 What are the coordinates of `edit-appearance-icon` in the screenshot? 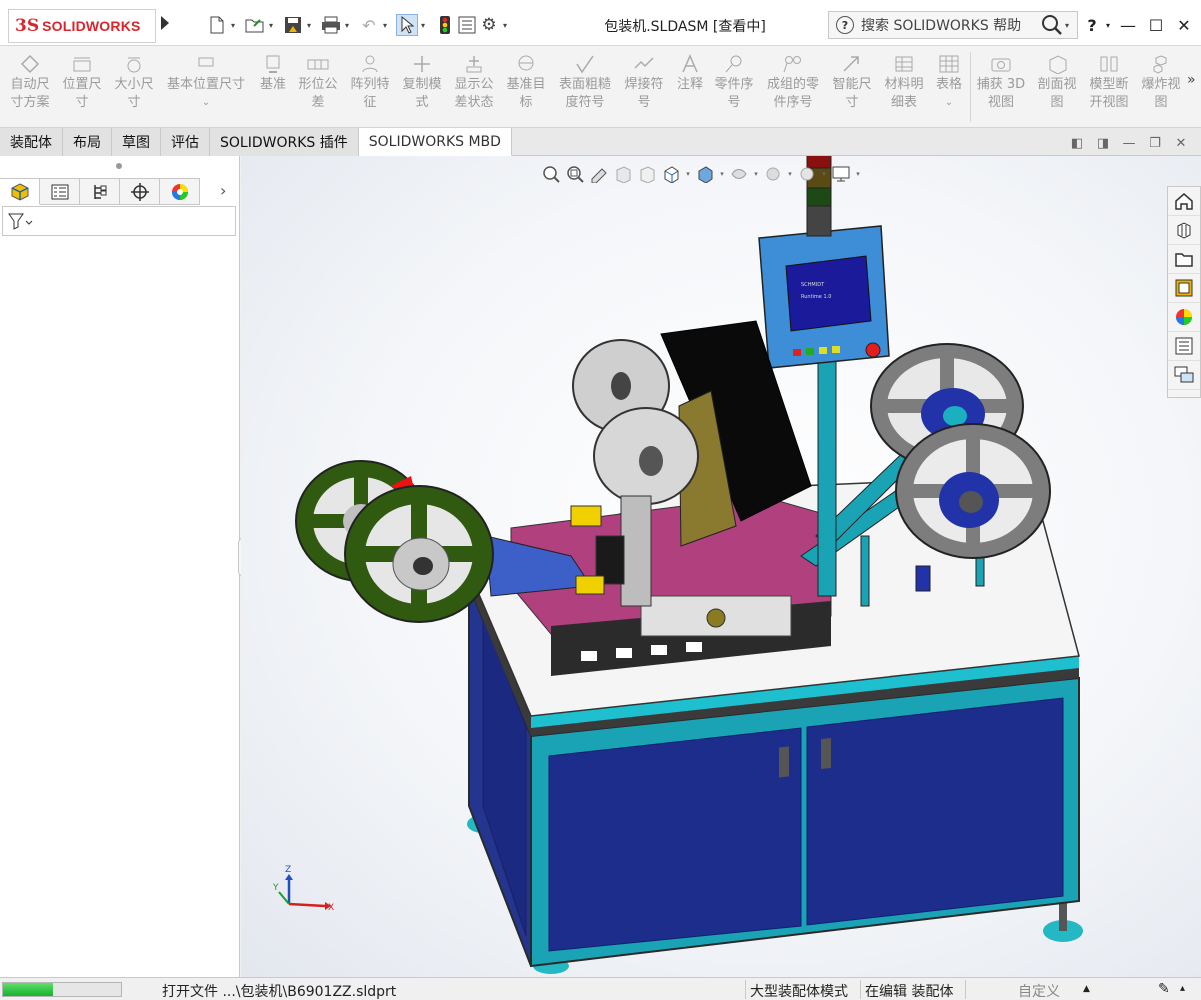 It's located at (773, 174).